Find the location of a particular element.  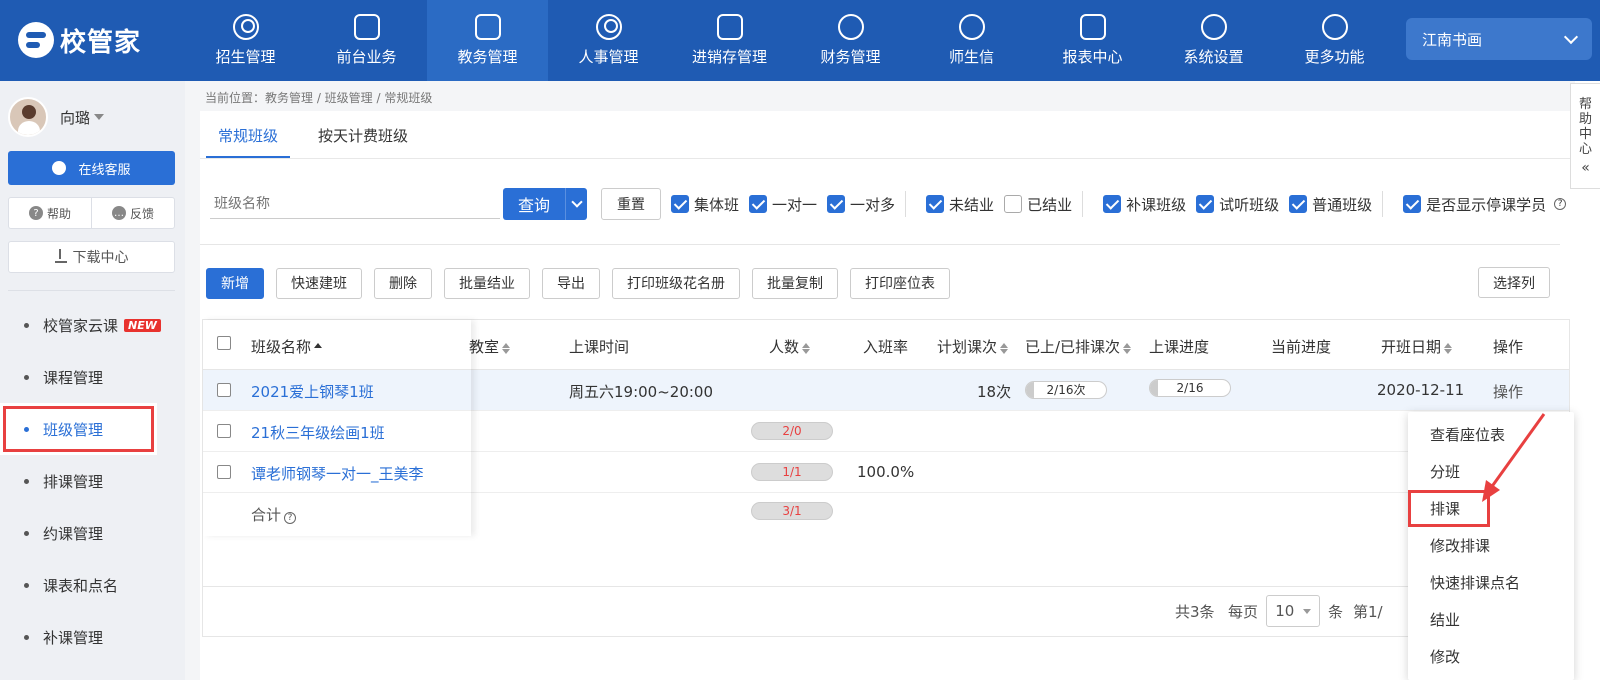

batch-copy-button: 批量复制 is located at coordinates (795, 283).